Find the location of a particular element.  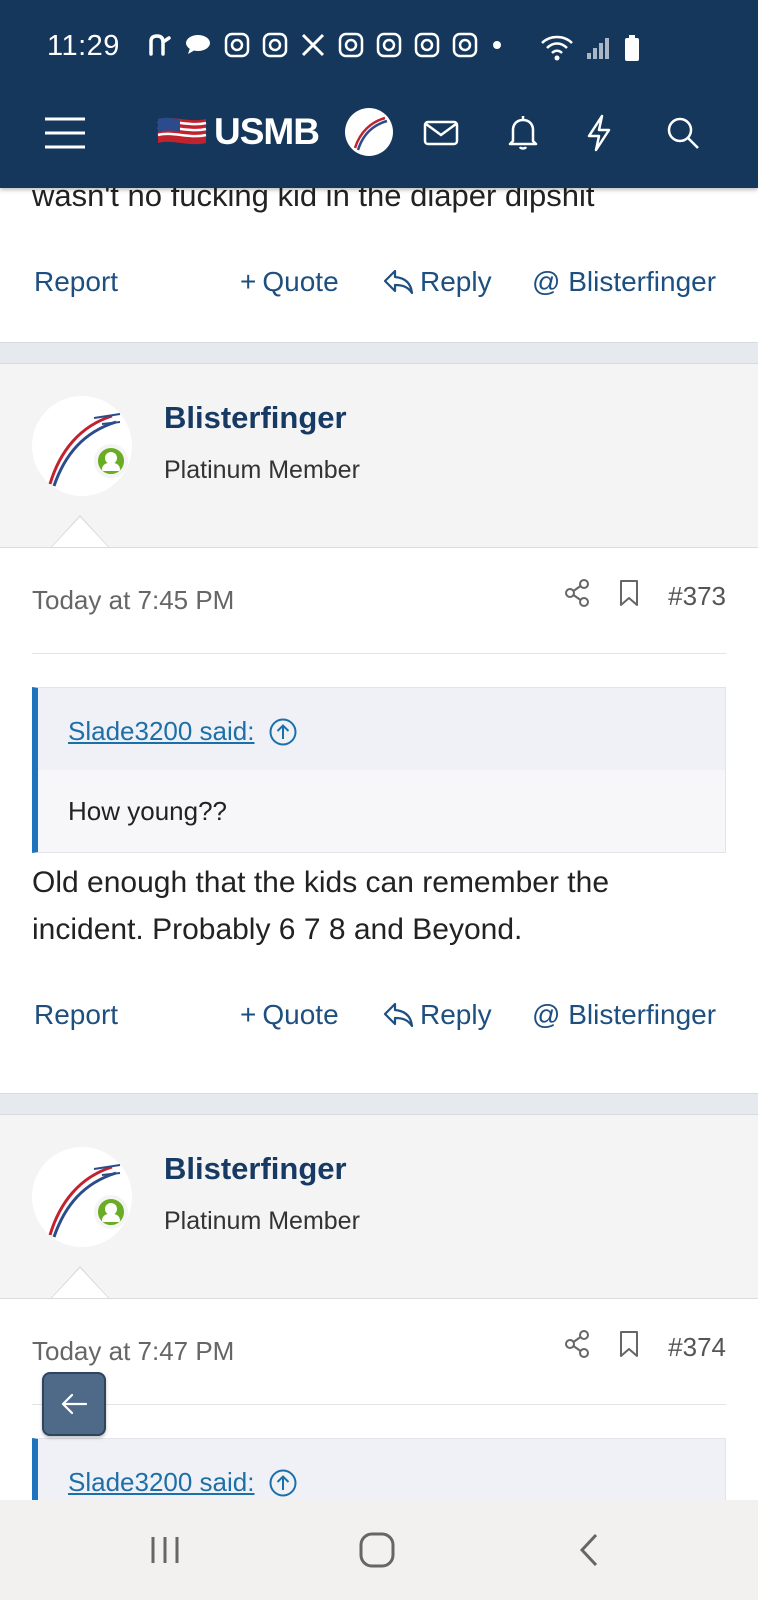

lightning-icon is located at coordinates (599, 133).